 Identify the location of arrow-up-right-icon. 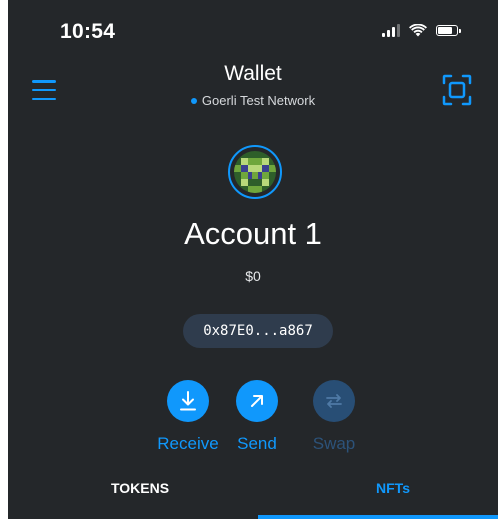
(257, 401).